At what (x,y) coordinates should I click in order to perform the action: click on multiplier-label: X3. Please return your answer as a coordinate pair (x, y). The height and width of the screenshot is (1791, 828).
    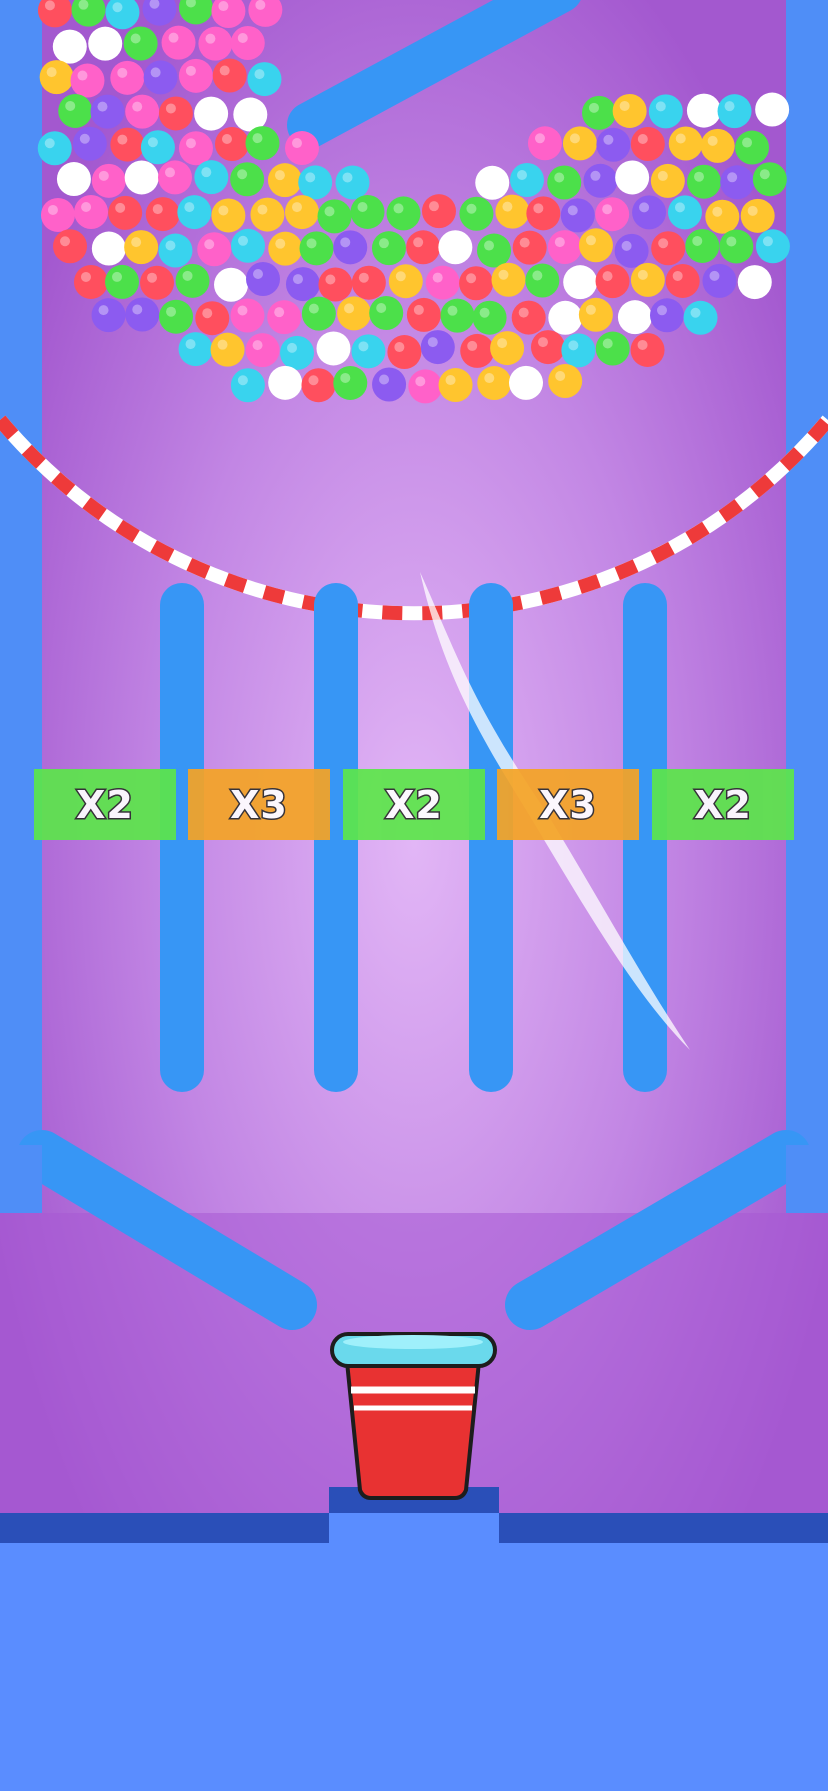
    Looking at the image, I should click on (568, 804).